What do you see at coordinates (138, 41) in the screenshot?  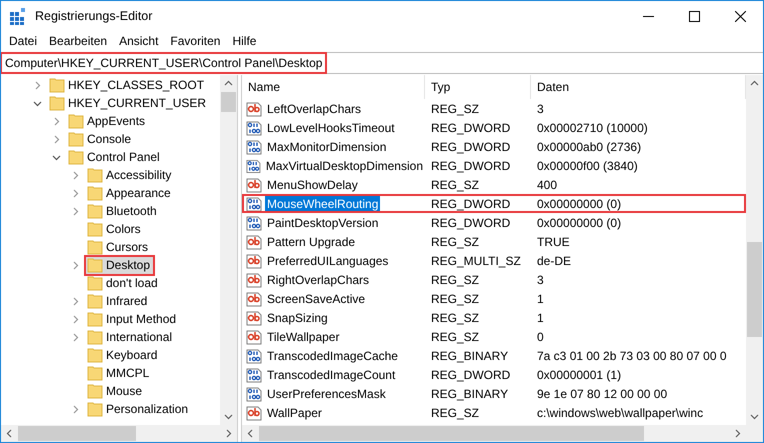 I see `menu-item: Ansicht` at bounding box center [138, 41].